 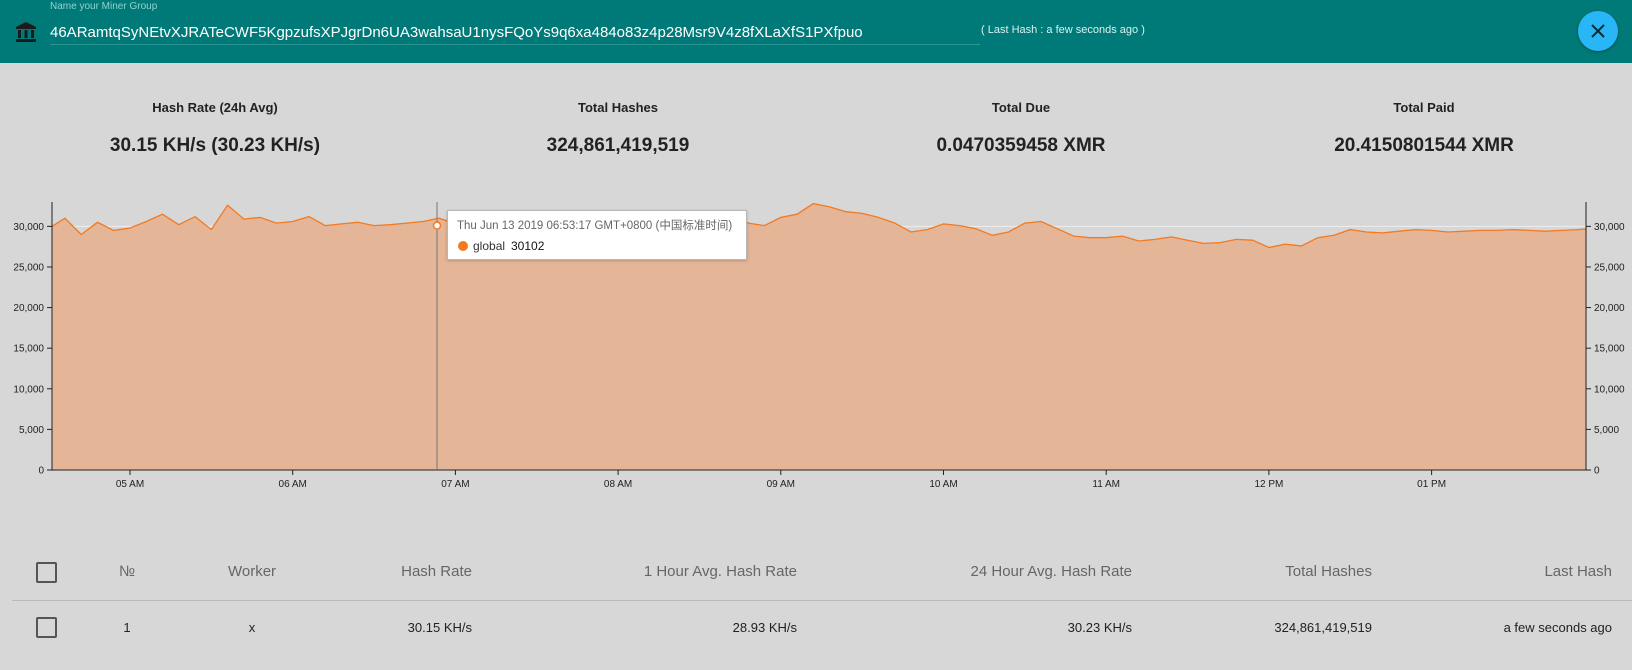 What do you see at coordinates (28, 349) in the screenshot?
I see `y-tick-label: 15,000` at bounding box center [28, 349].